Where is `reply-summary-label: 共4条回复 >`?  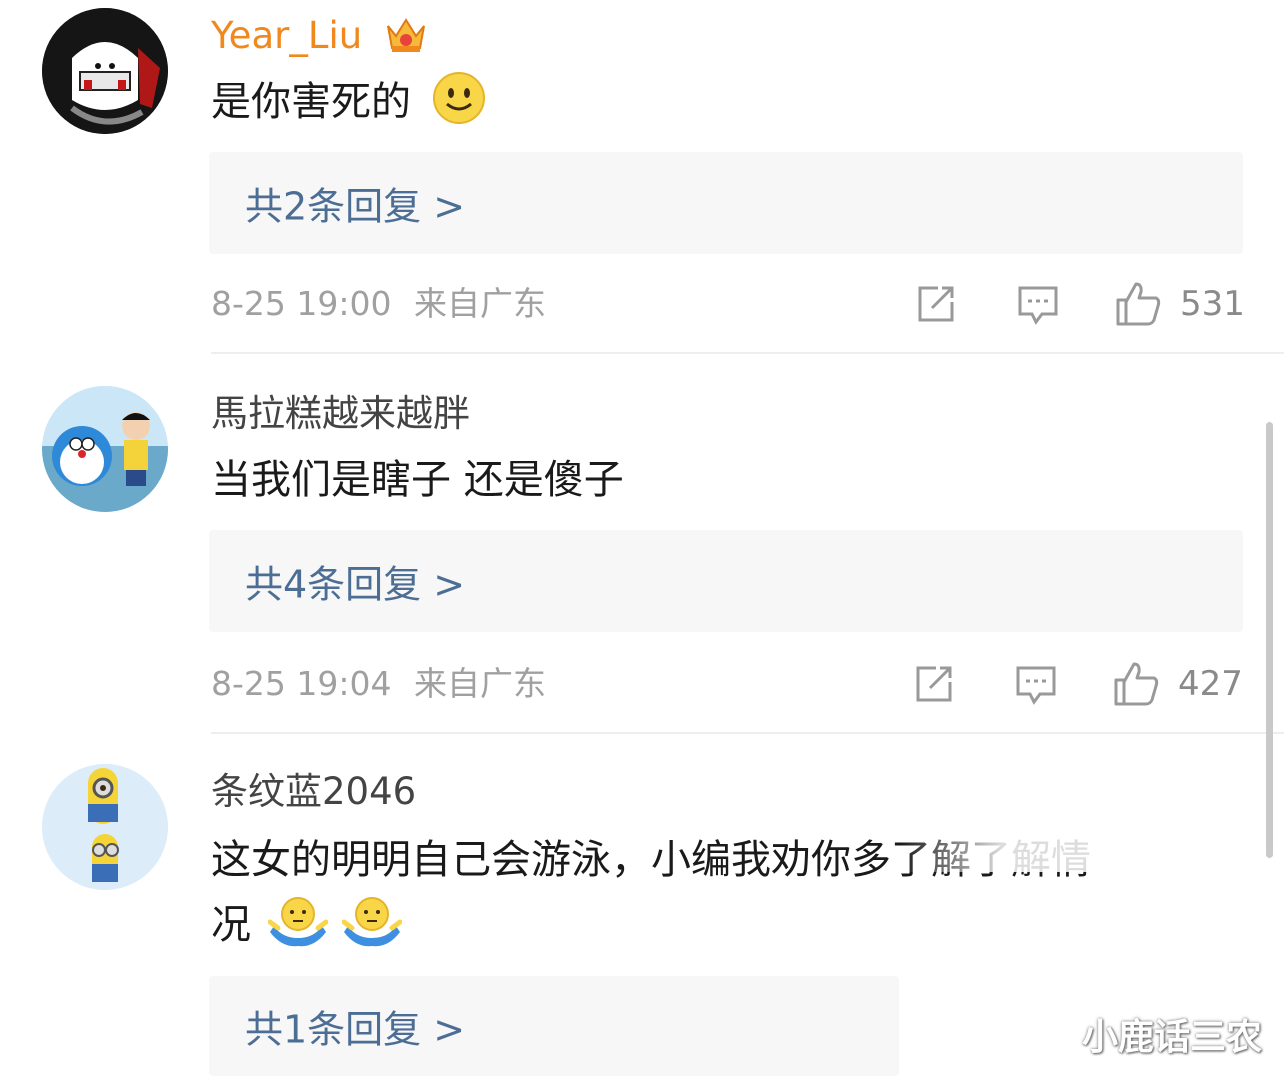 reply-summary-label: 共4条回复 > is located at coordinates (355, 581).